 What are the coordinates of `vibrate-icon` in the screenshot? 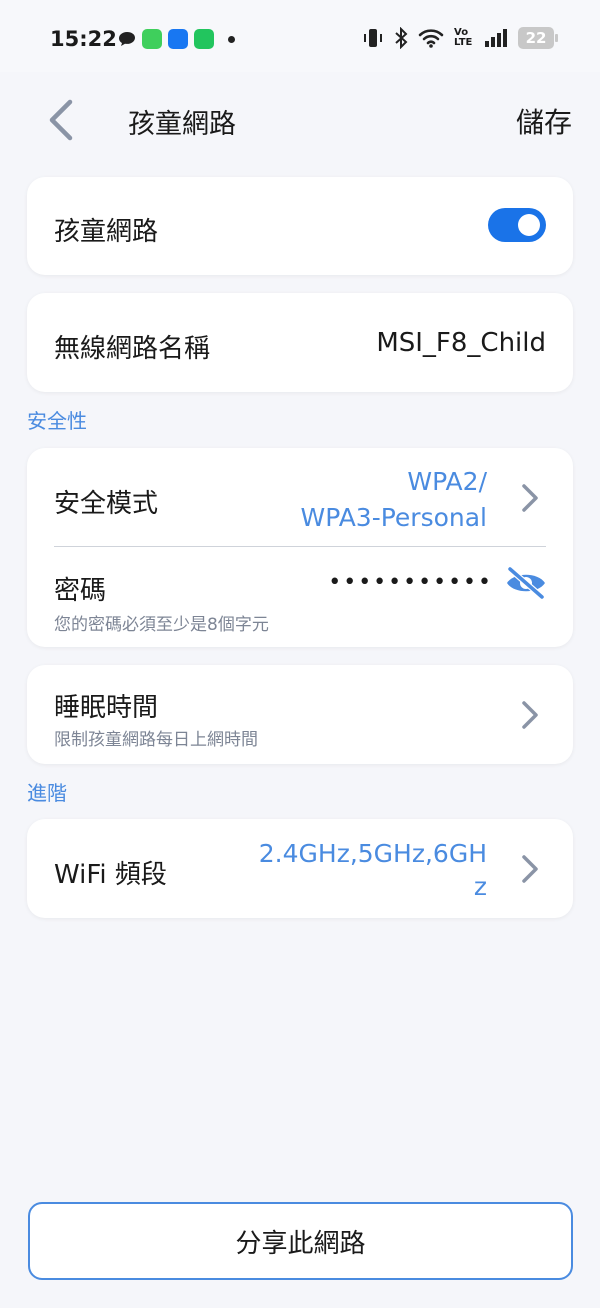 It's located at (373, 38).